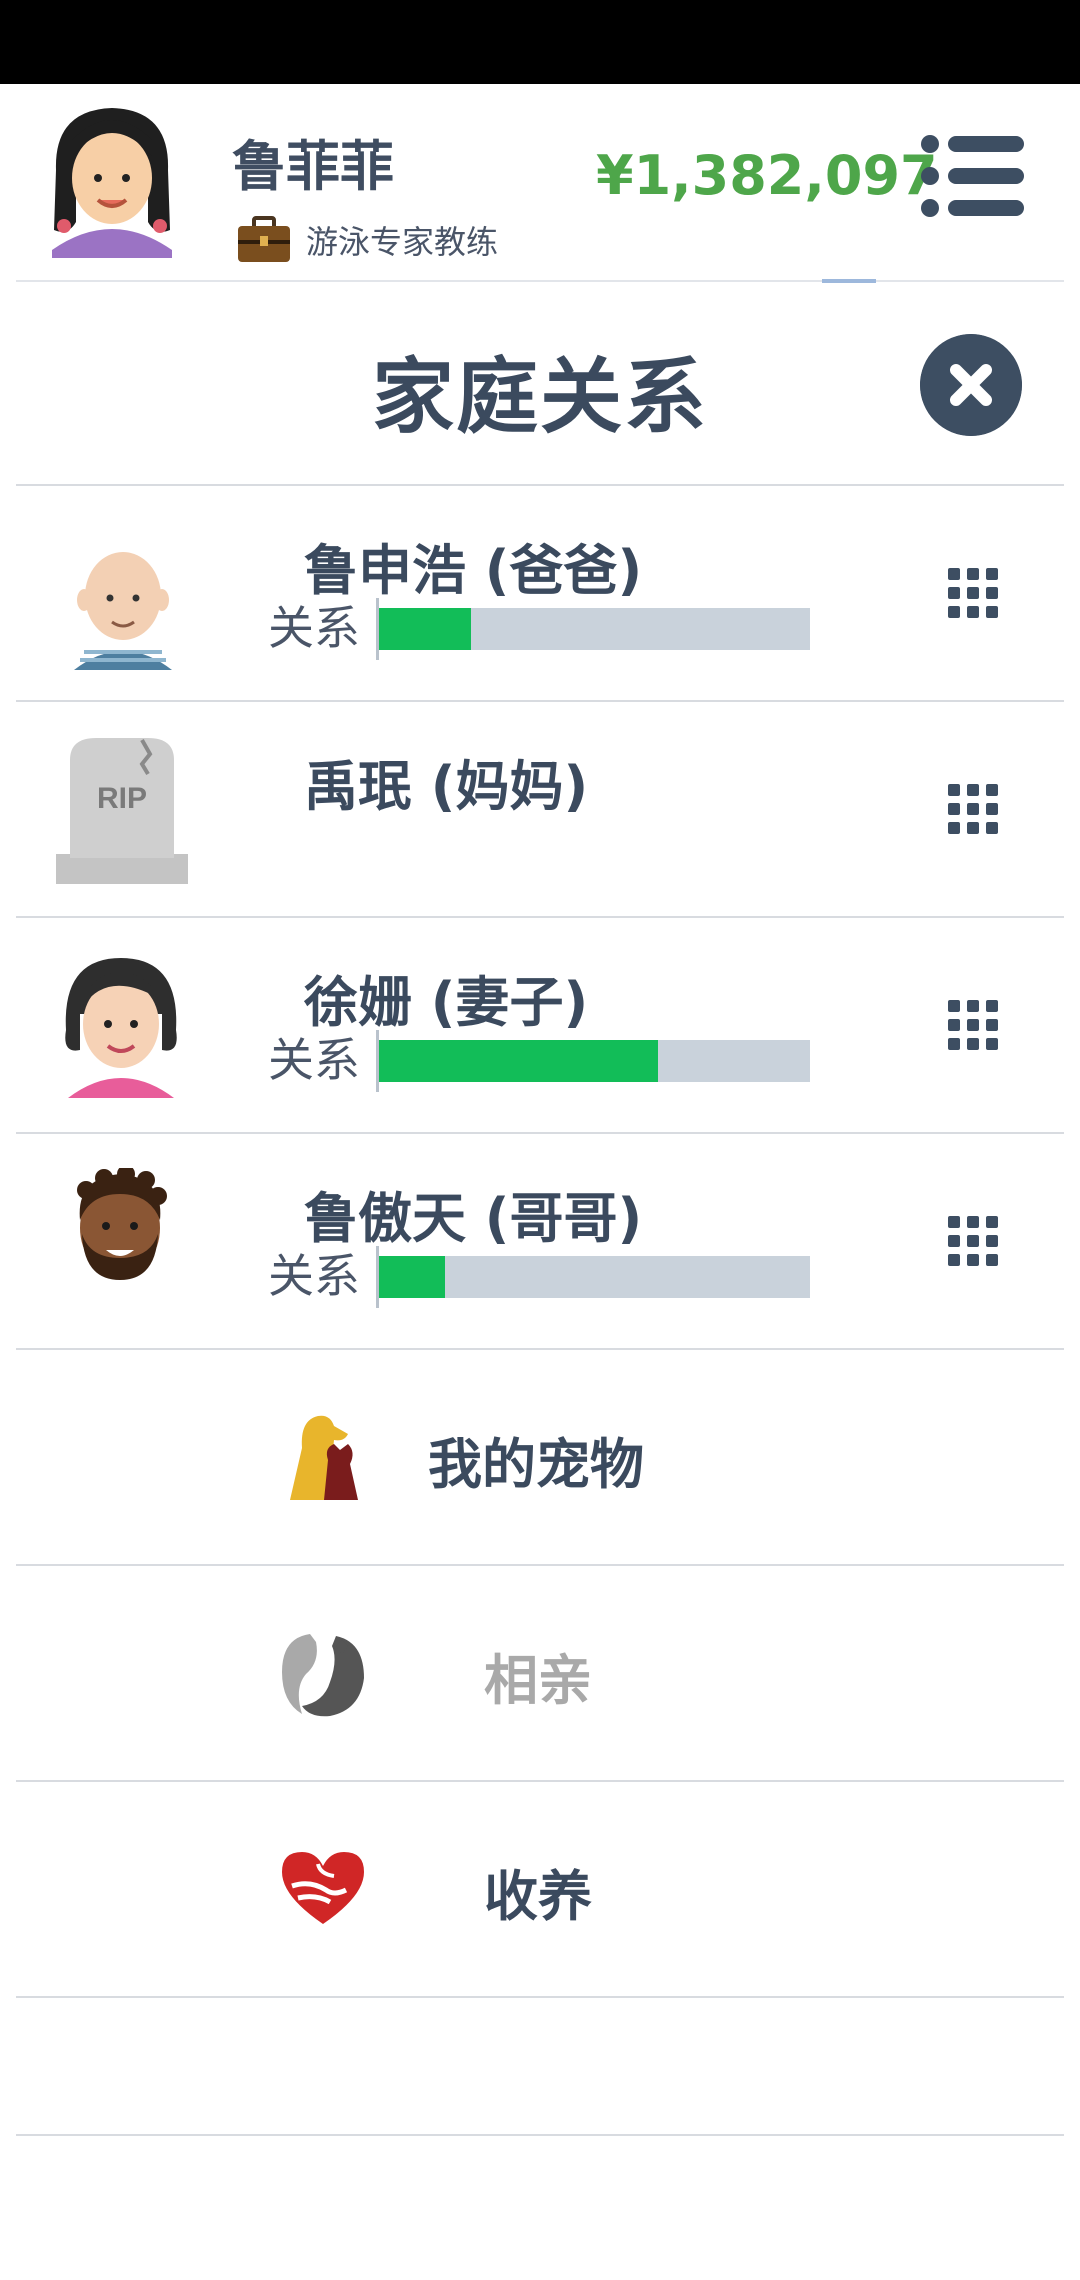 The height and width of the screenshot is (2280, 1080). What do you see at coordinates (972, 176) in the screenshot?
I see `hamburger-icon` at bounding box center [972, 176].